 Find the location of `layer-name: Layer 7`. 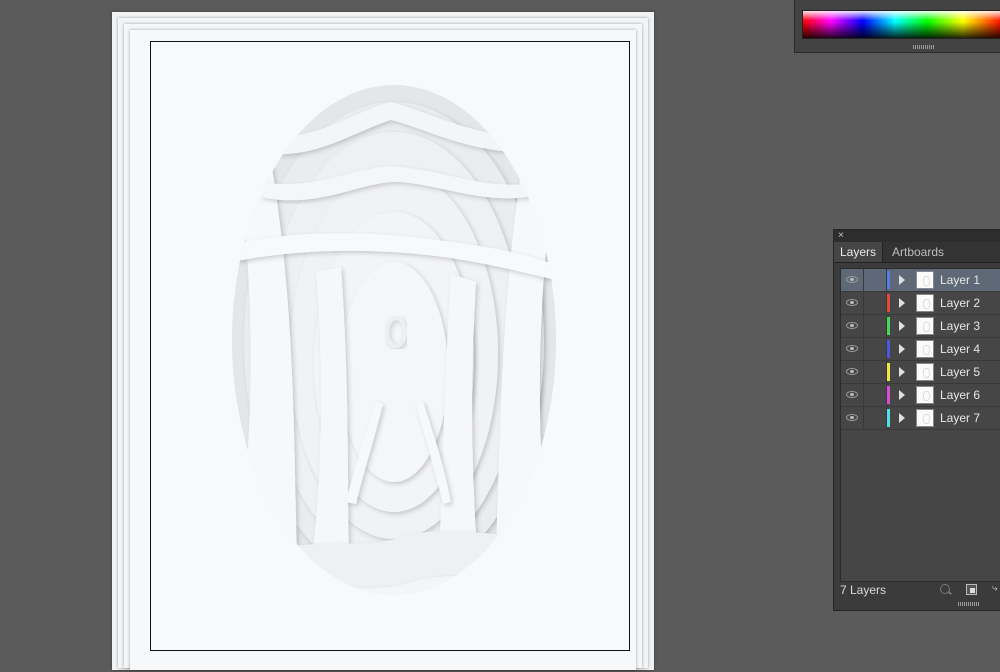

layer-name: Layer 7 is located at coordinates (960, 418).